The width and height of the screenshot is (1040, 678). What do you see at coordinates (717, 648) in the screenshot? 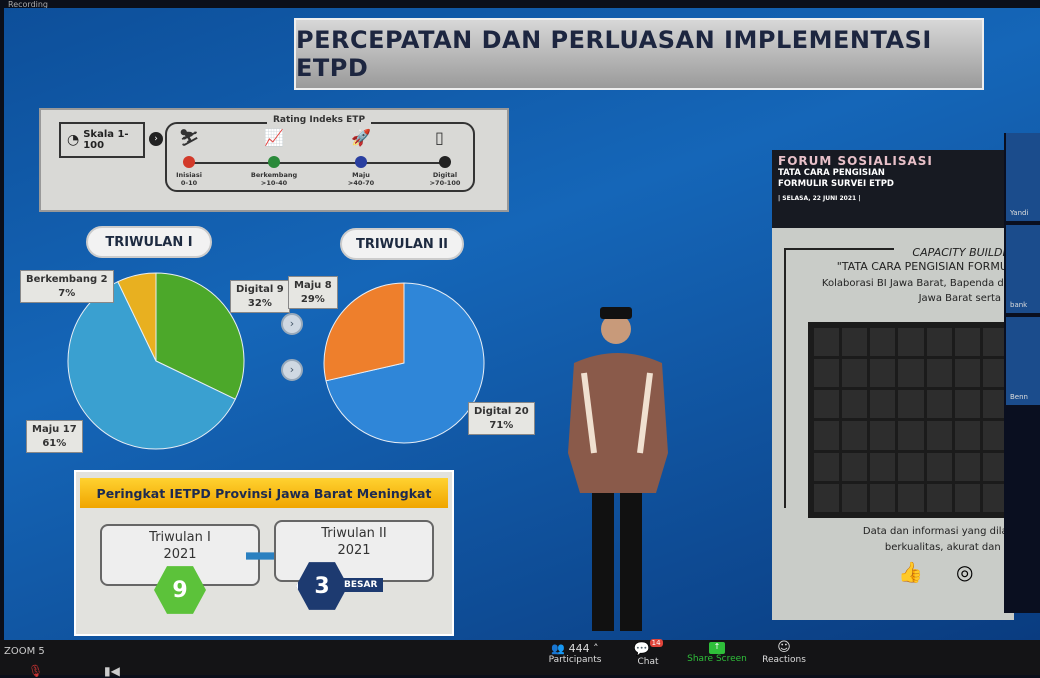
I see `share-screen-icon: ↑` at bounding box center [717, 648].